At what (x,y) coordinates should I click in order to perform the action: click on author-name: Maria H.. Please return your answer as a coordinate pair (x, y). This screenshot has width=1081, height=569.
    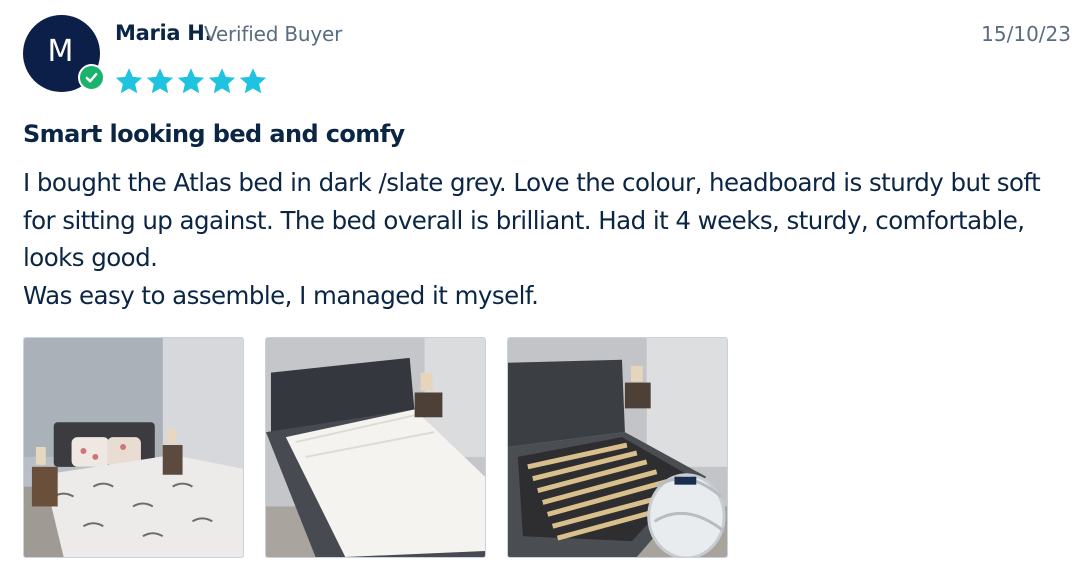
    Looking at the image, I should click on (164, 33).